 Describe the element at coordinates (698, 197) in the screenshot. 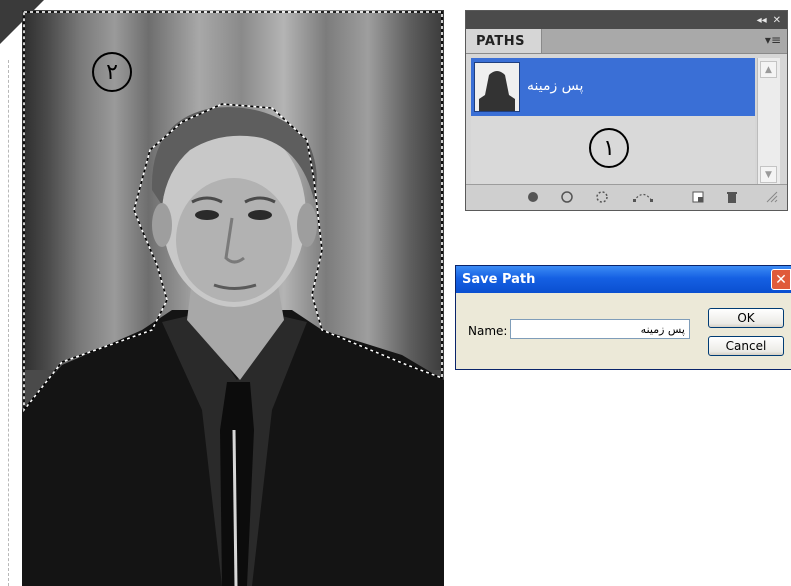

I see `new-path-icon` at that location.